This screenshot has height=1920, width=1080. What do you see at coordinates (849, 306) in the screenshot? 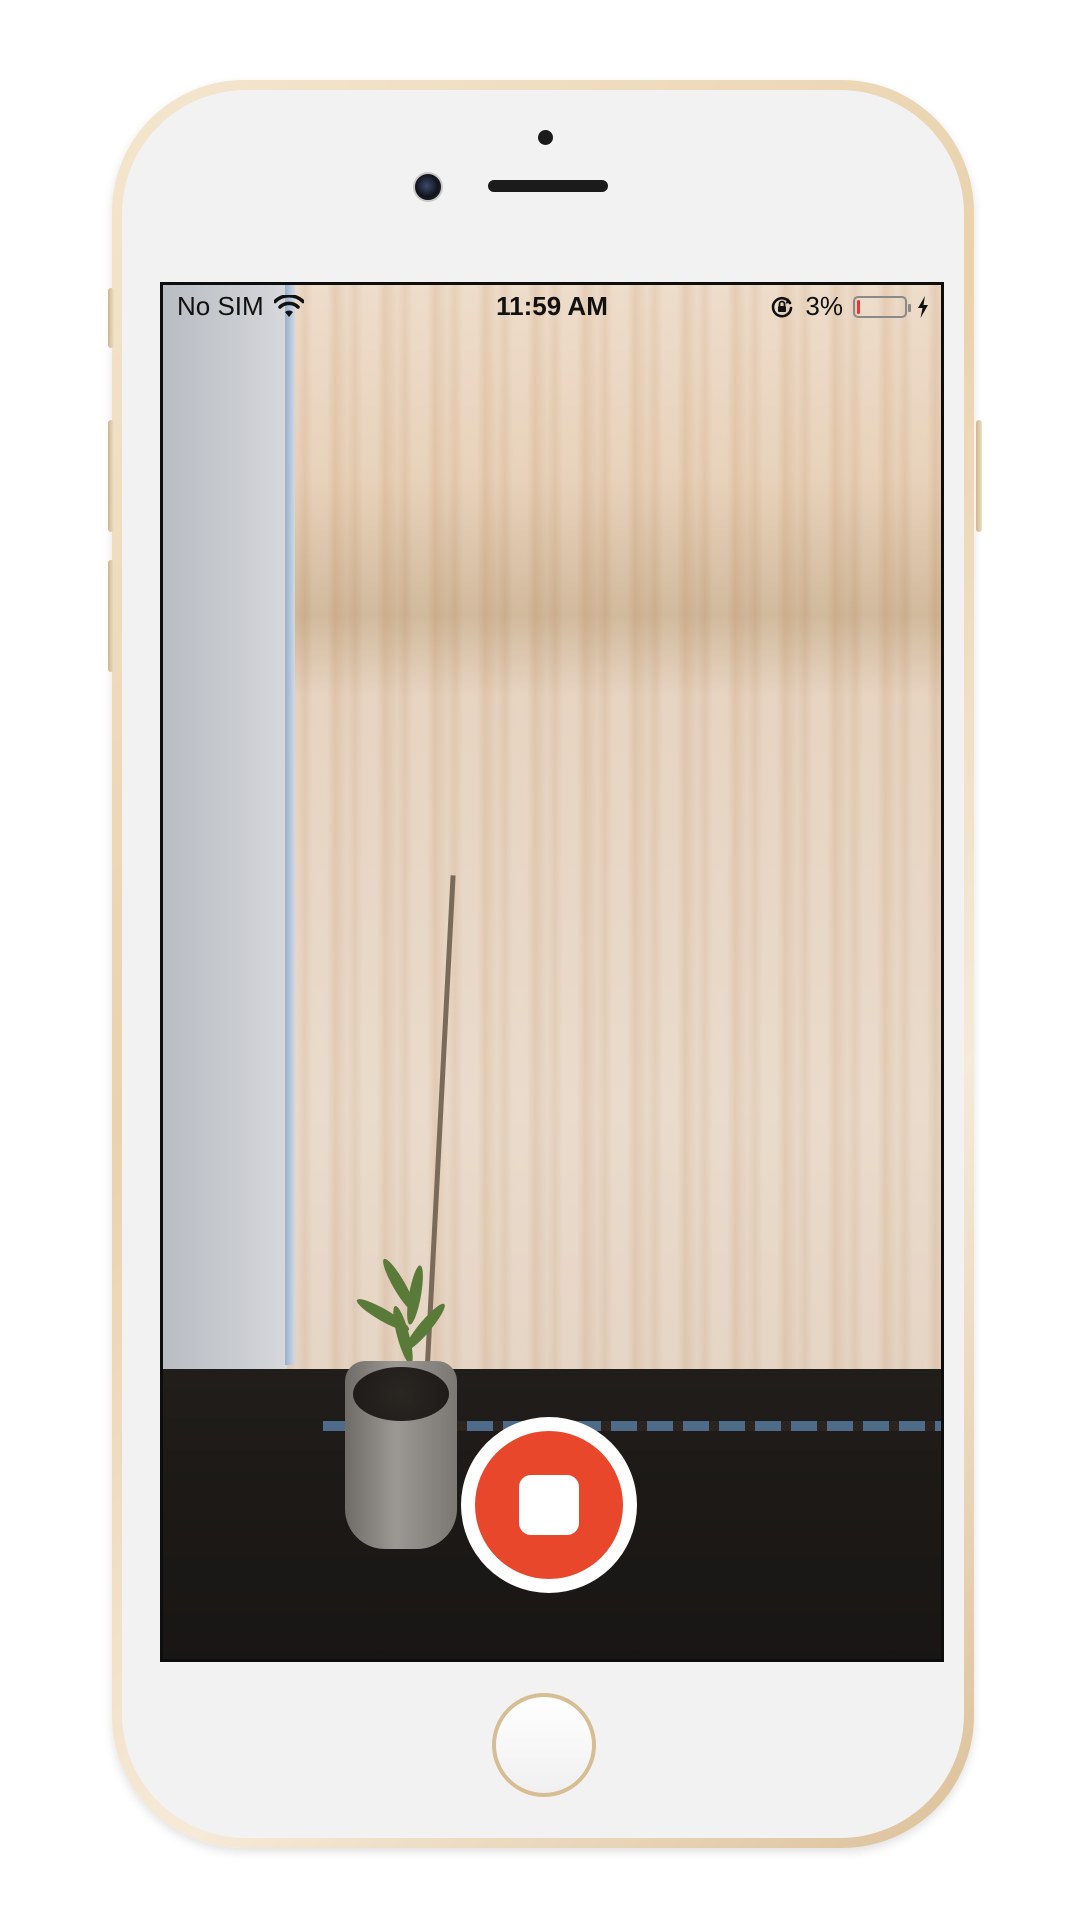
I see `status-right: 3%` at bounding box center [849, 306].